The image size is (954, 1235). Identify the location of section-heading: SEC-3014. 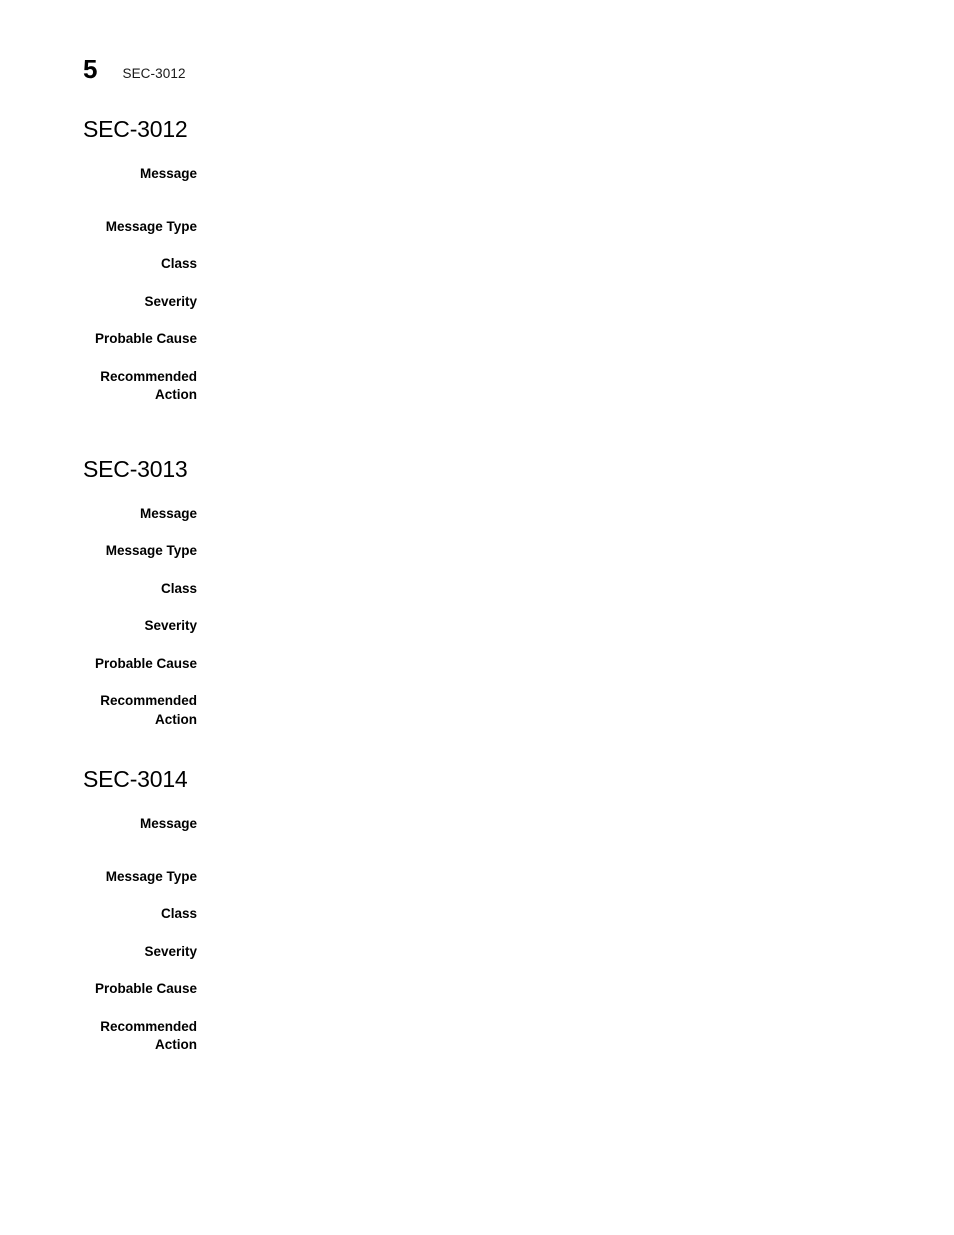
(135, 779).